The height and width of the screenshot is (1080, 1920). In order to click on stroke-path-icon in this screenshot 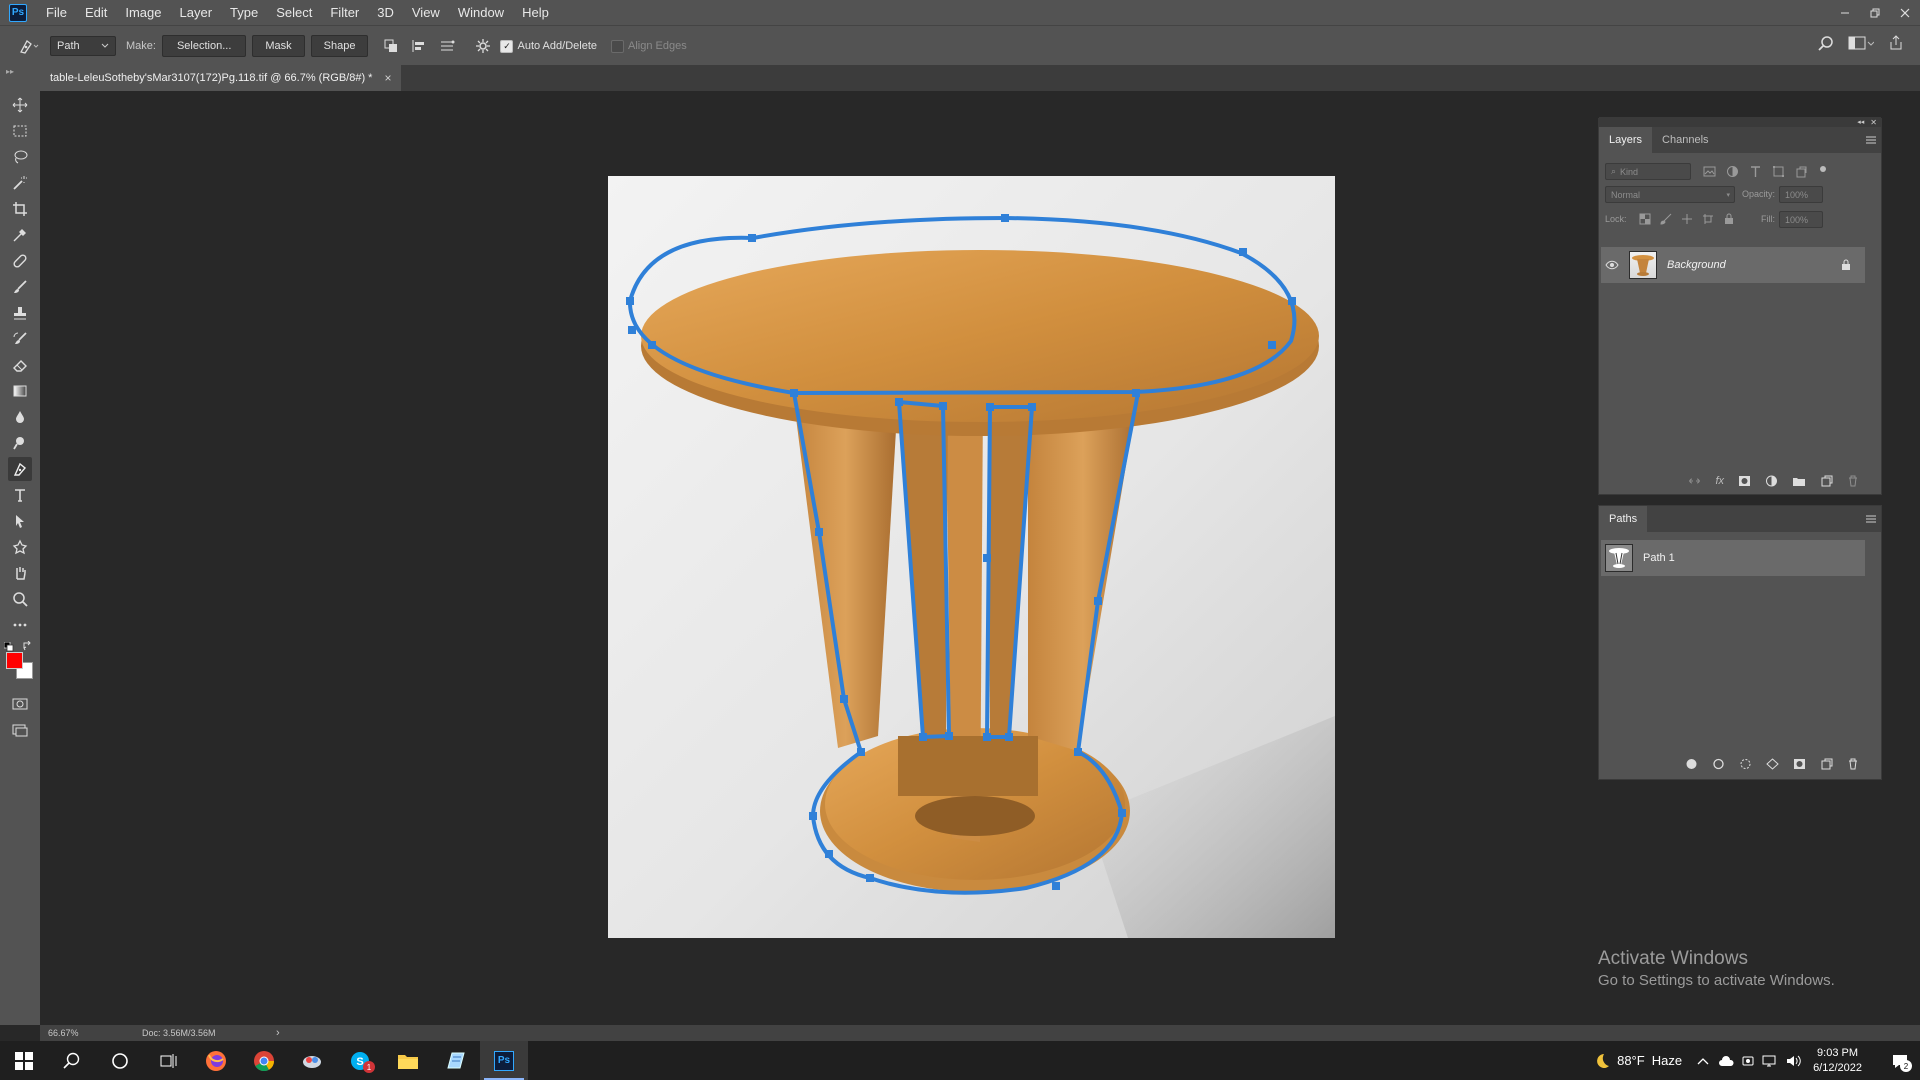, I will do `click(1718, 764)`.